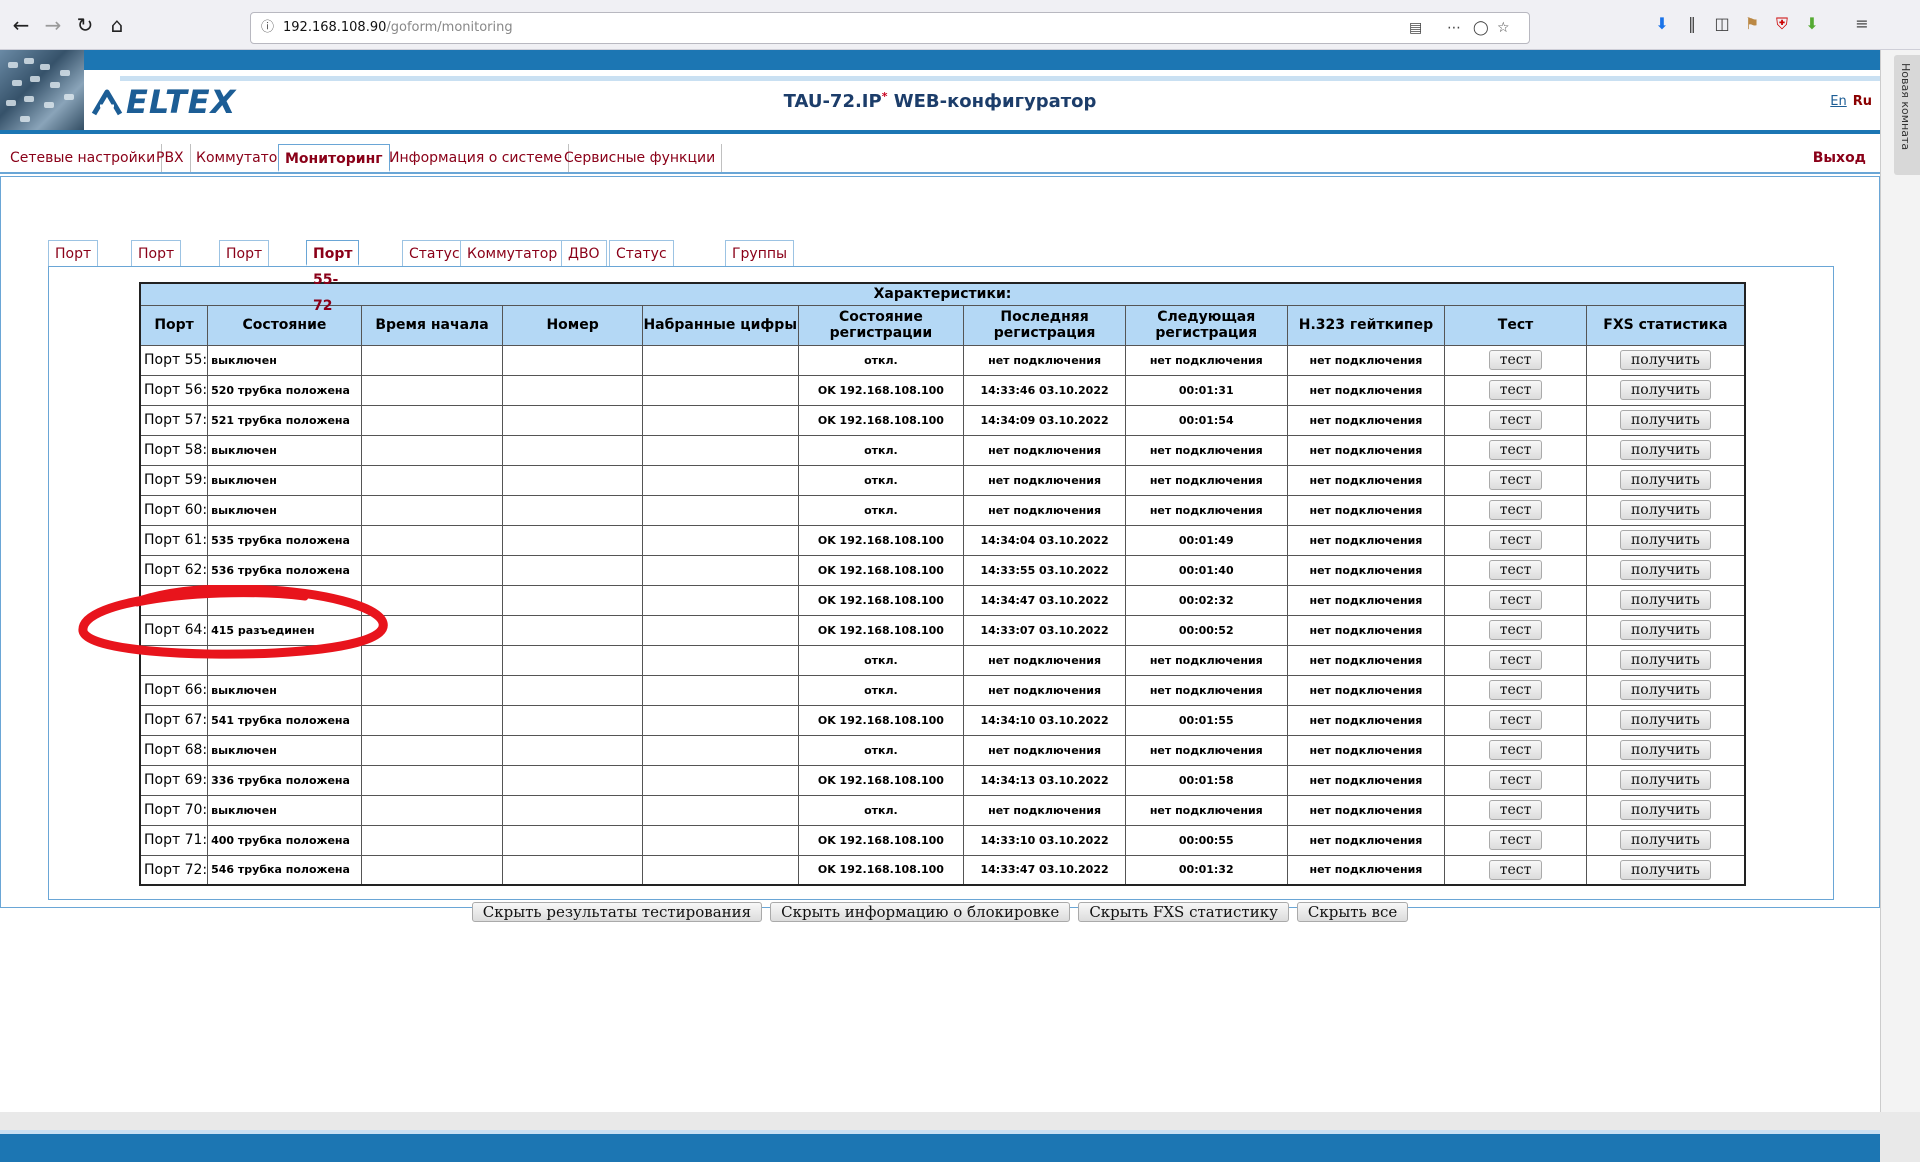 The width and height of the screenshot is (1920, 1162). I want to click on sidebar-icon: ◫, so click(1722, 23).